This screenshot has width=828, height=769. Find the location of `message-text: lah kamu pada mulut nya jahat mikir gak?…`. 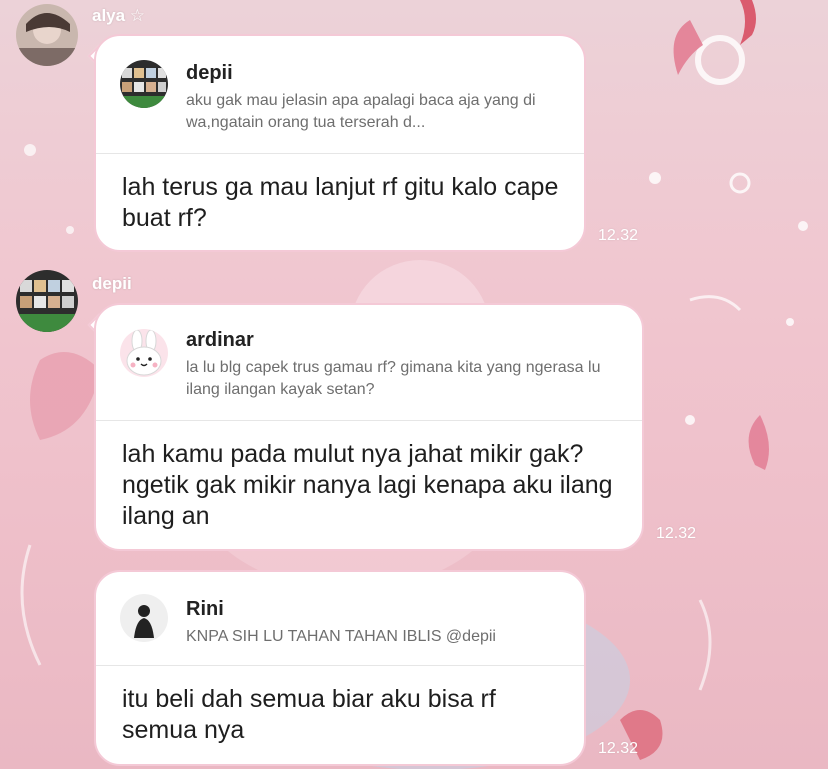

message-text: lah kamu pada mulut nya jahat mikir gak?… is located at coordinates (367, 485).